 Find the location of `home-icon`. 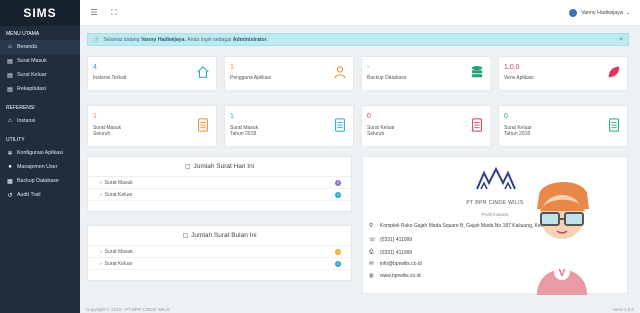

home-icon is located at coordinates (203, 72).